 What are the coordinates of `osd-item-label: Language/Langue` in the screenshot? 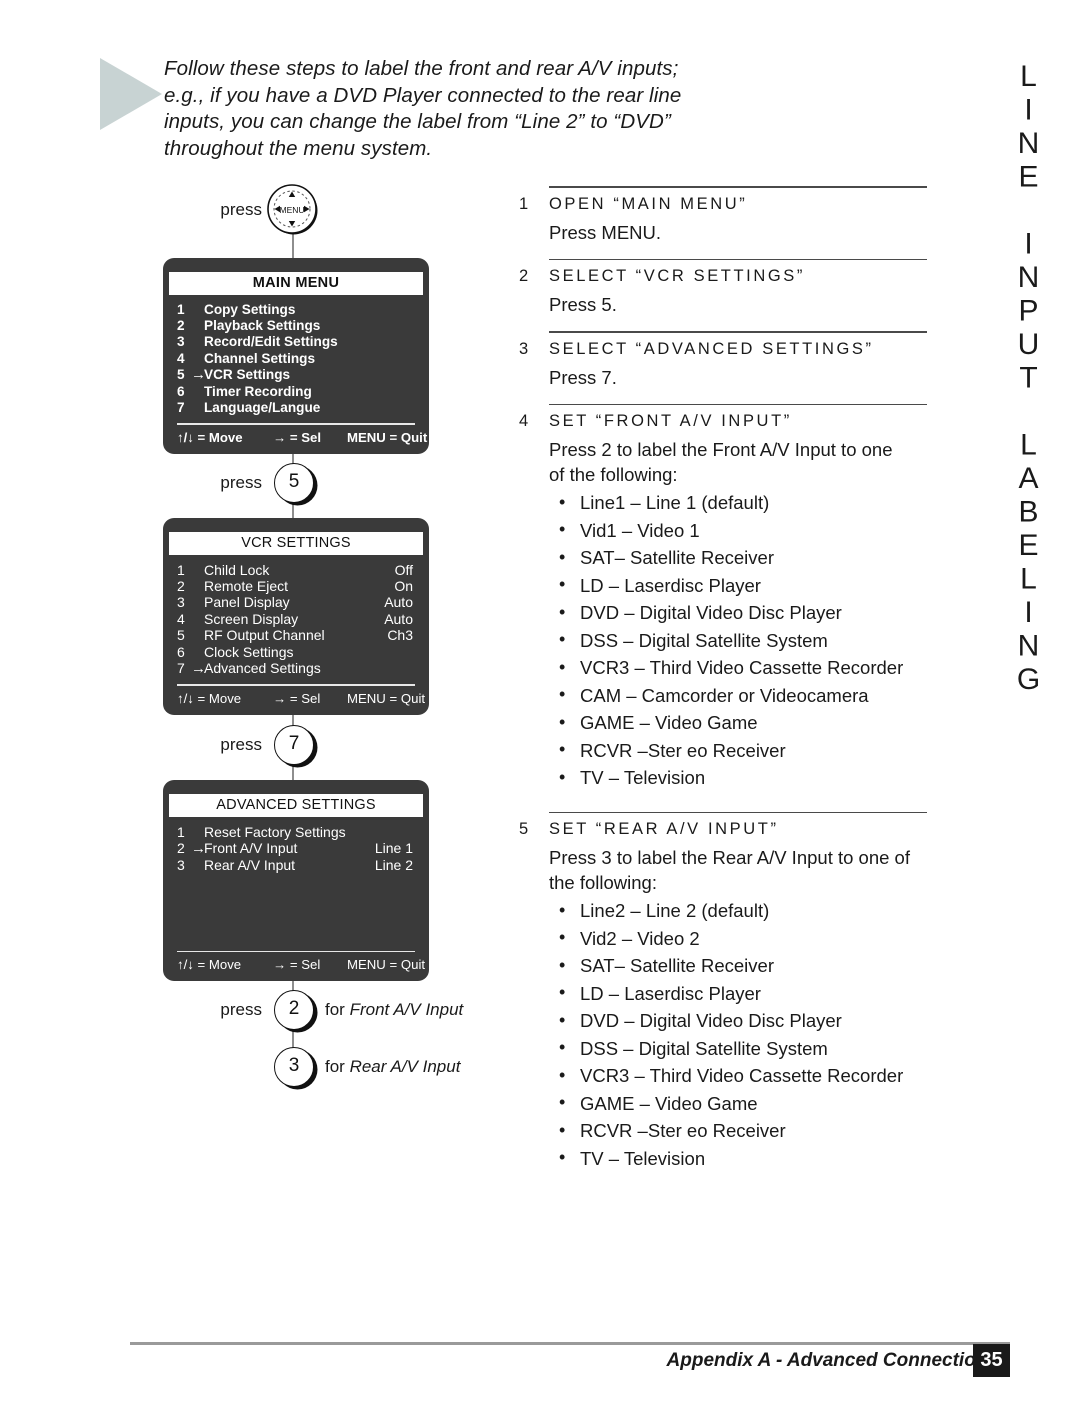 It's located at (262, 407).